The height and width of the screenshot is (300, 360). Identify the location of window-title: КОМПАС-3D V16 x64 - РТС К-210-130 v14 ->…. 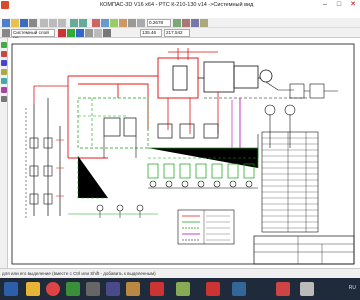
(177, 5).